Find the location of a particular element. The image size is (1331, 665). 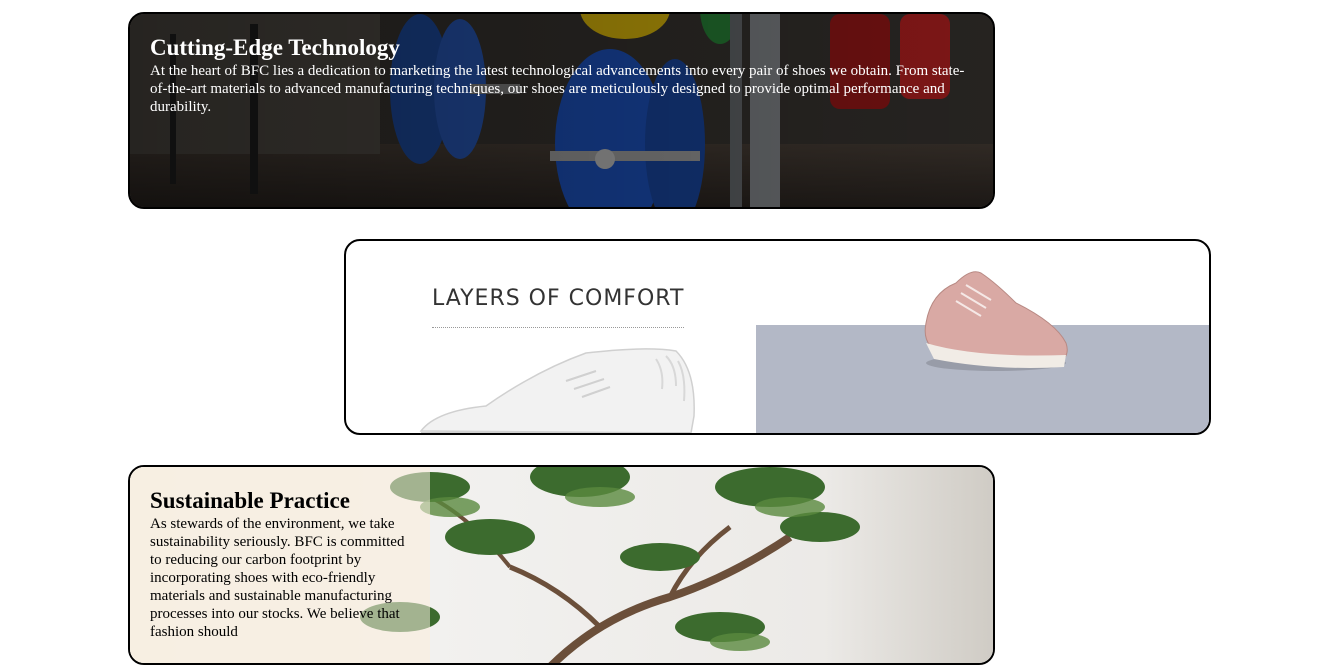

technology-title: Cutting-Edge Technology is located at coordinates (275, 47).